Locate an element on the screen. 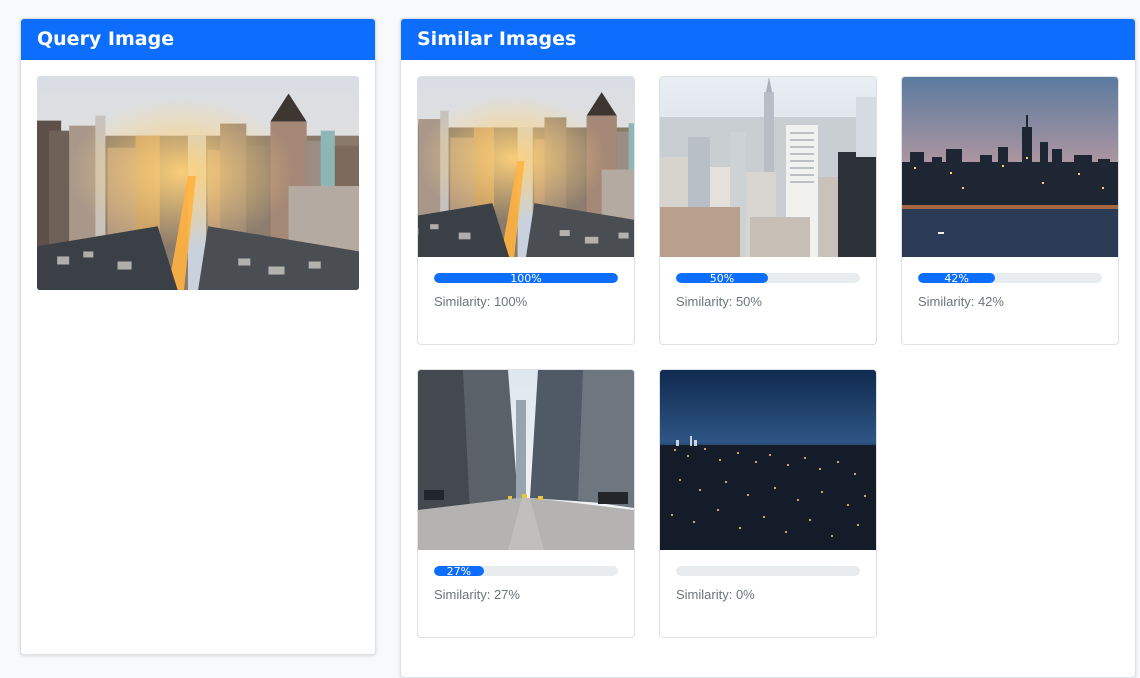 The image size is (1140, 678). similarity-progress-bar: 100% is located at coordinates (526, 278).